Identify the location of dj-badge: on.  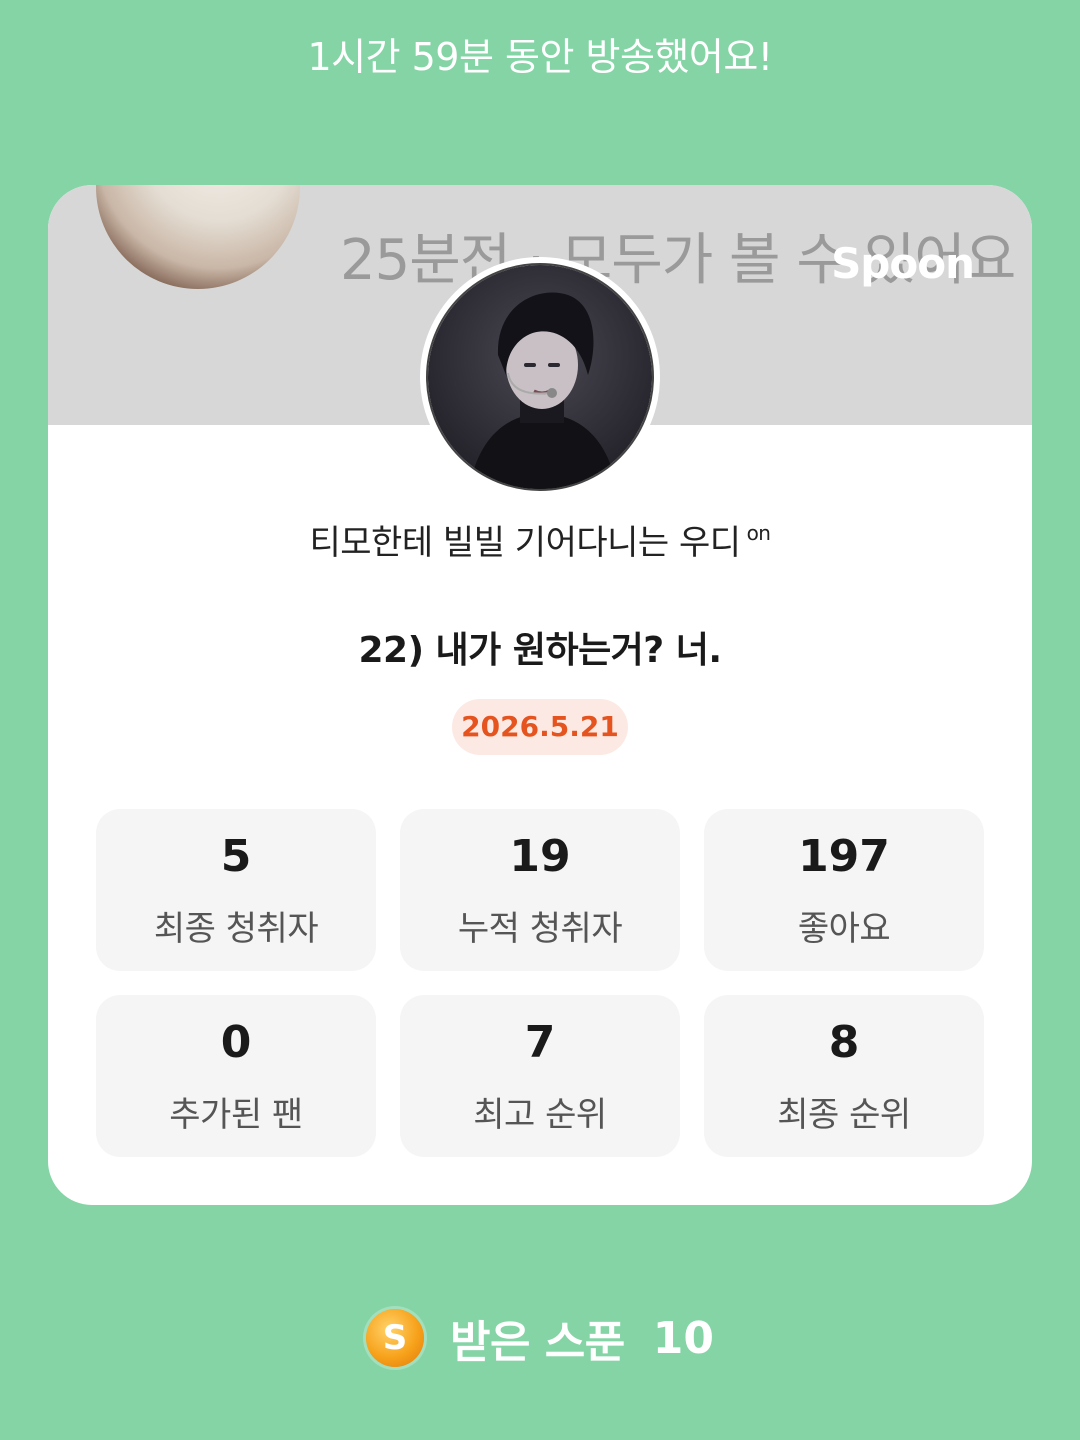
(758, 533).